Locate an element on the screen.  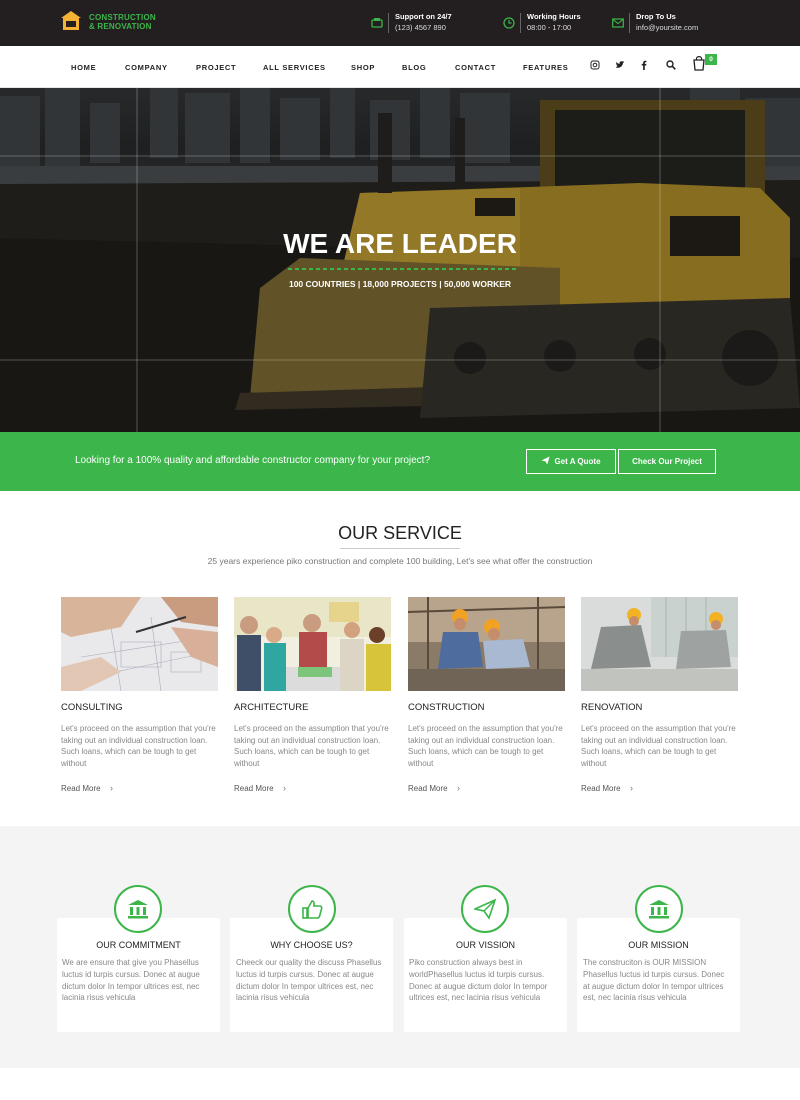
service-title-underline is located at coordinates (400, 548).